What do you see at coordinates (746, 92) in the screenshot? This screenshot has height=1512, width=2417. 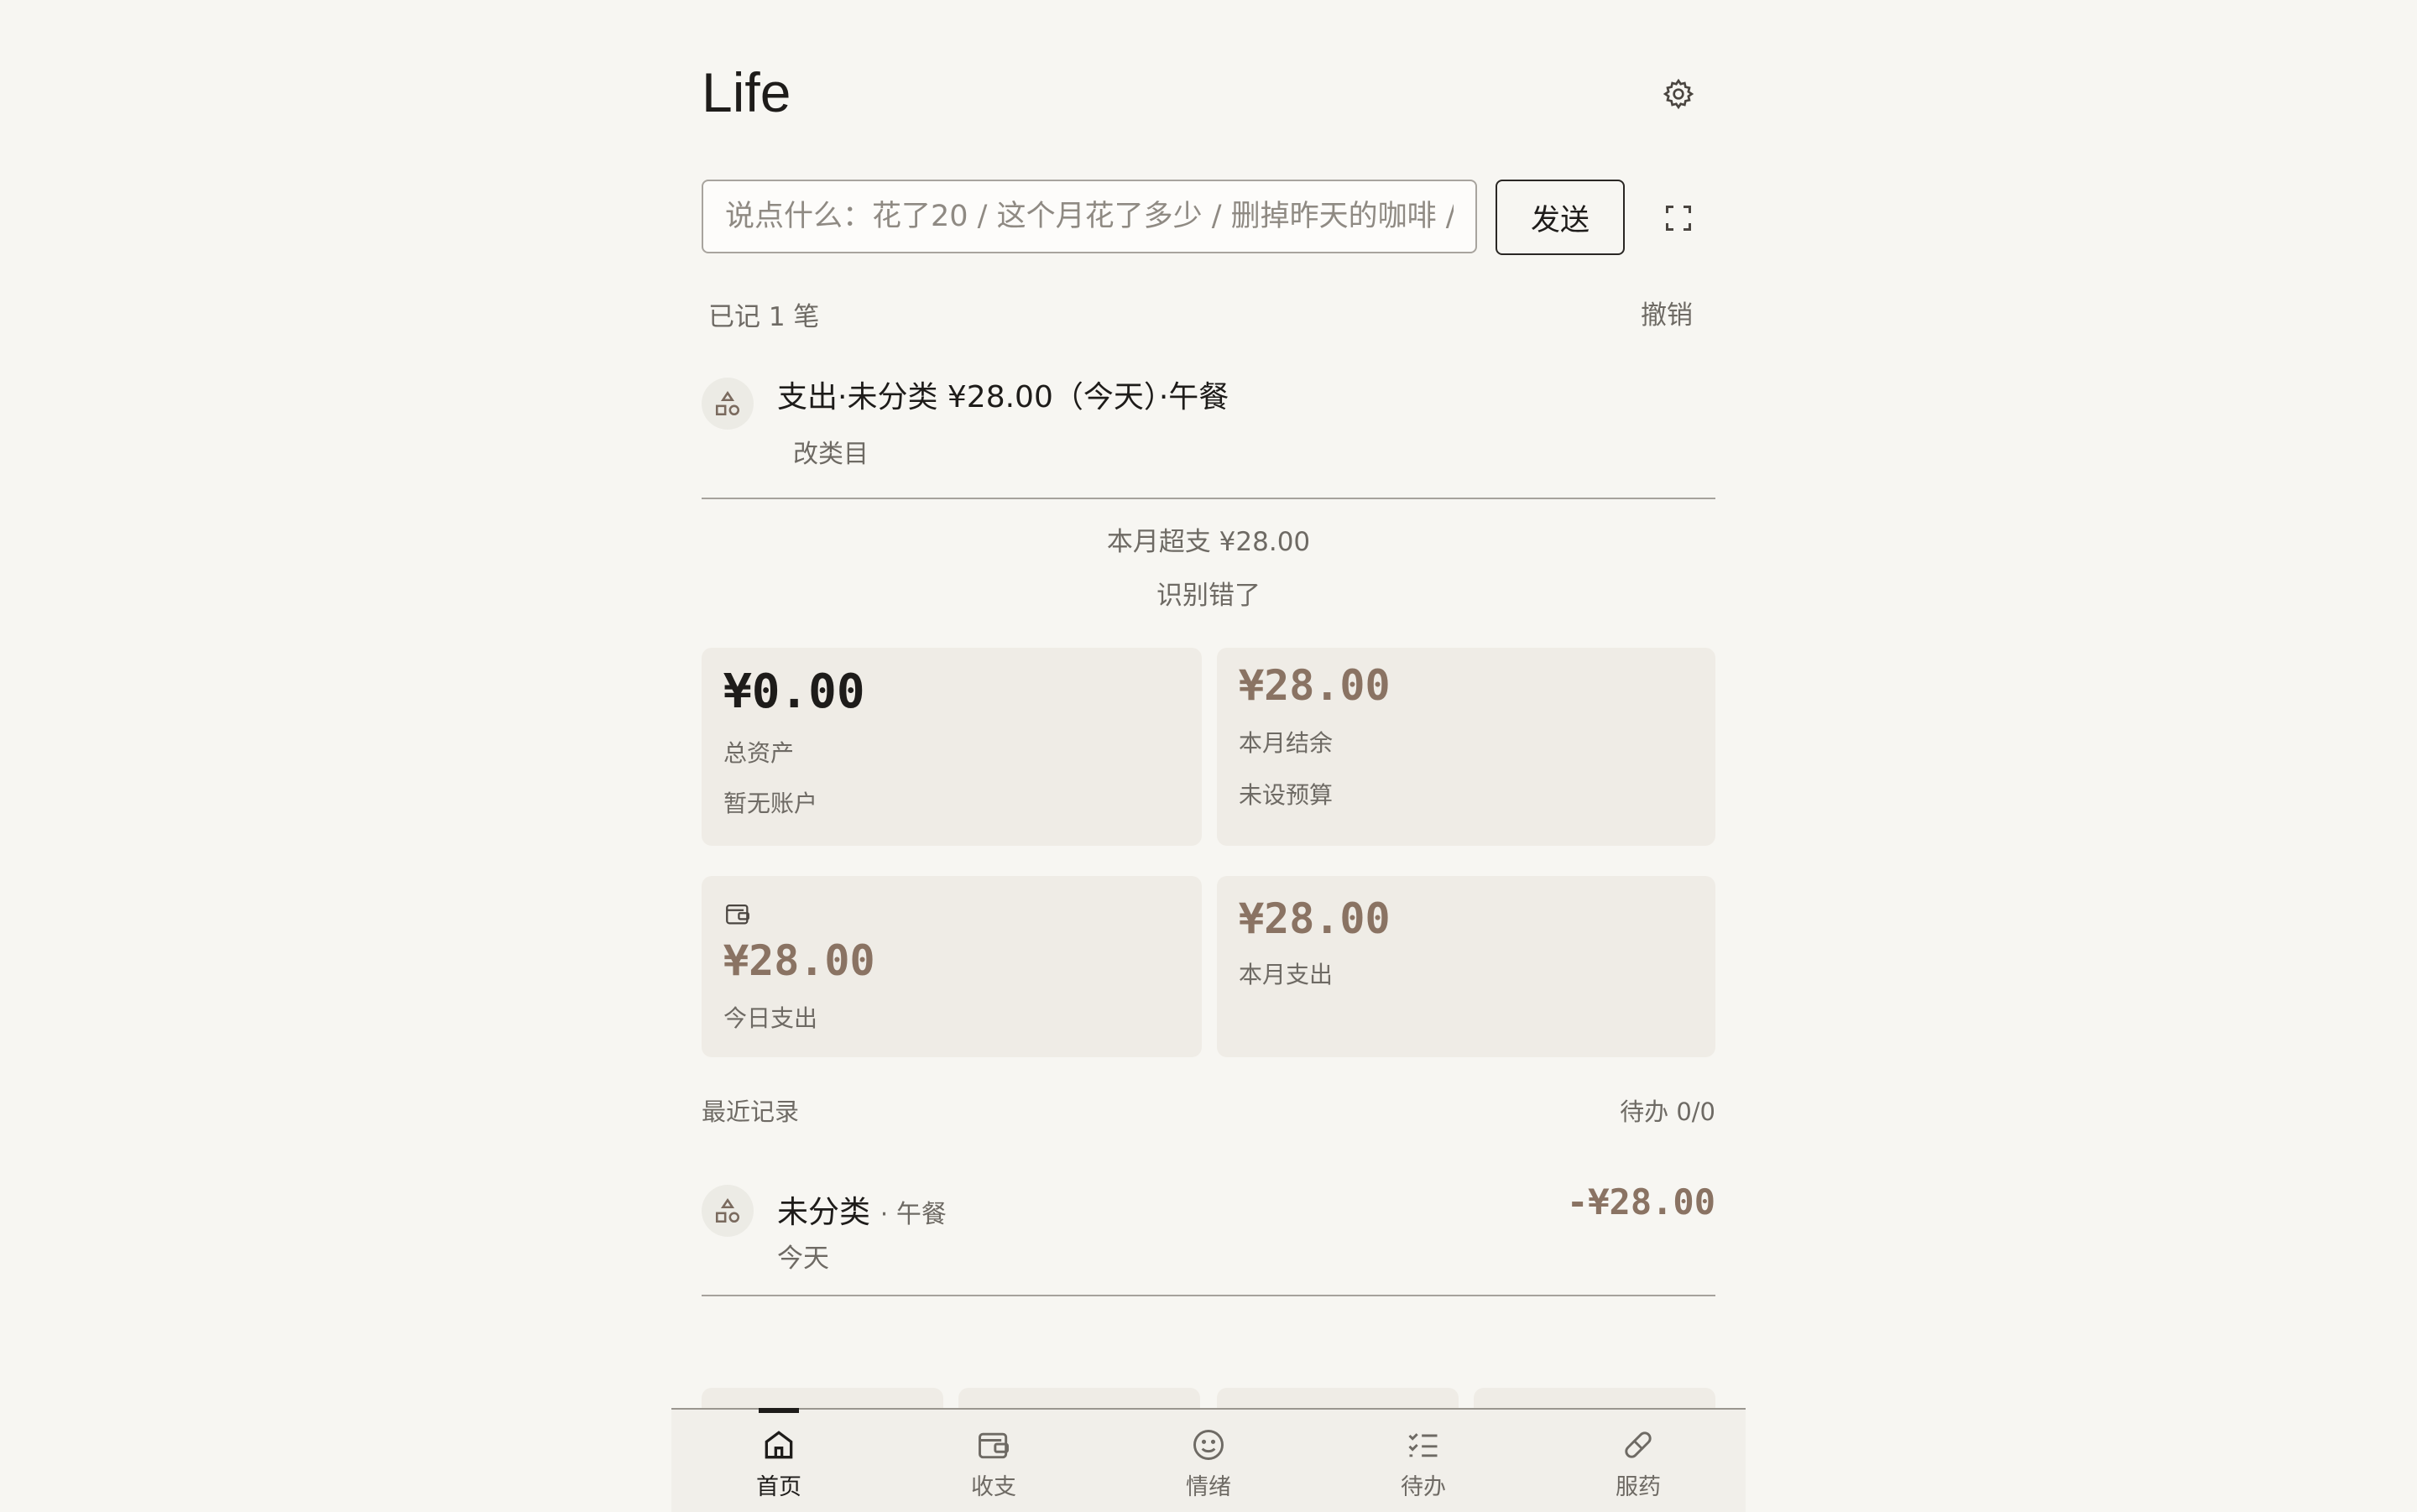 I see `app-title: Life` at bounding box center [746, 92].